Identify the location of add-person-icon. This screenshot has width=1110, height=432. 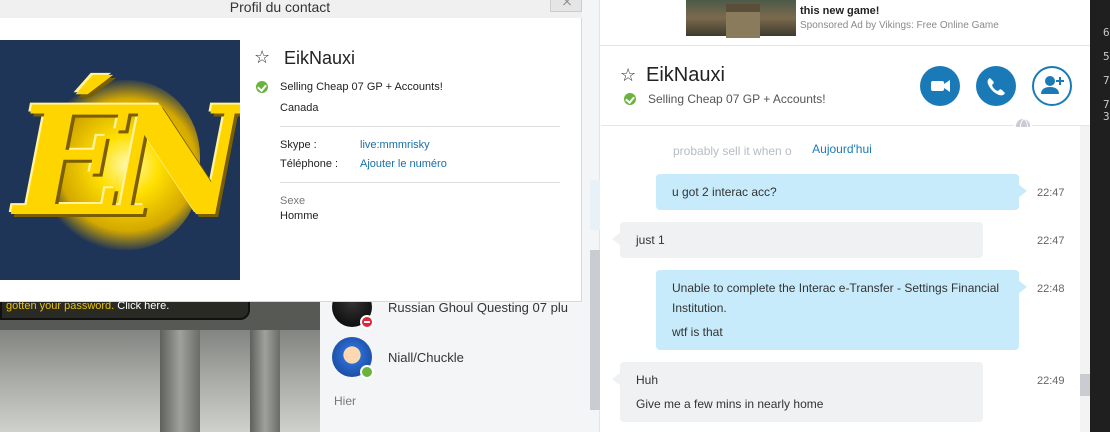
(1052, 85).